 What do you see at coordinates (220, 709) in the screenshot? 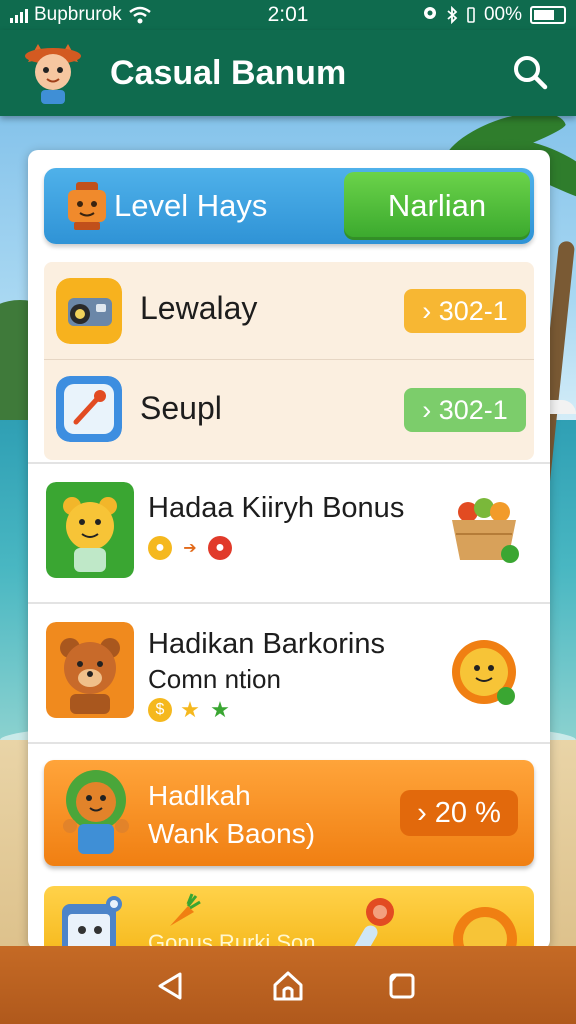
I see `green-star-icon: ★` at bounding box center [220, 709].